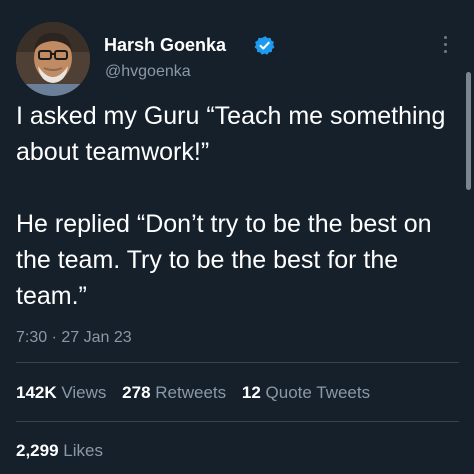 This screenshot has height=474, width=474. I want to click on quote-tweets-label: Quote Tweets, so click(318, 392).